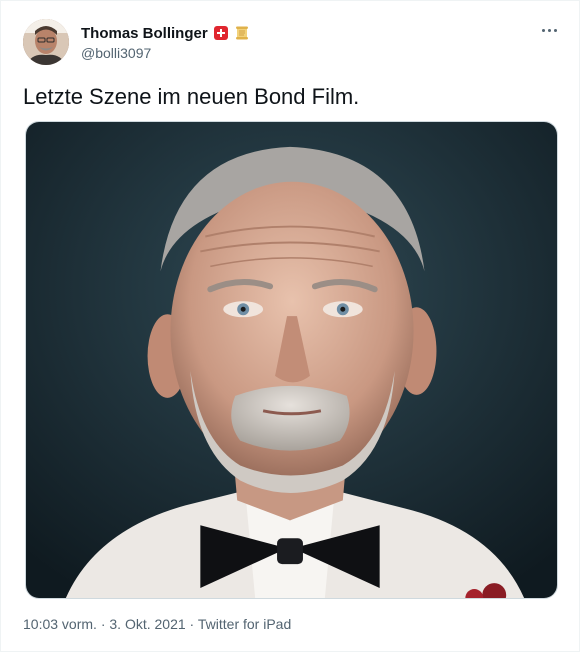 This screenshot has height=654, width=582. I want to click on scroll-icon, so click(241, 33).